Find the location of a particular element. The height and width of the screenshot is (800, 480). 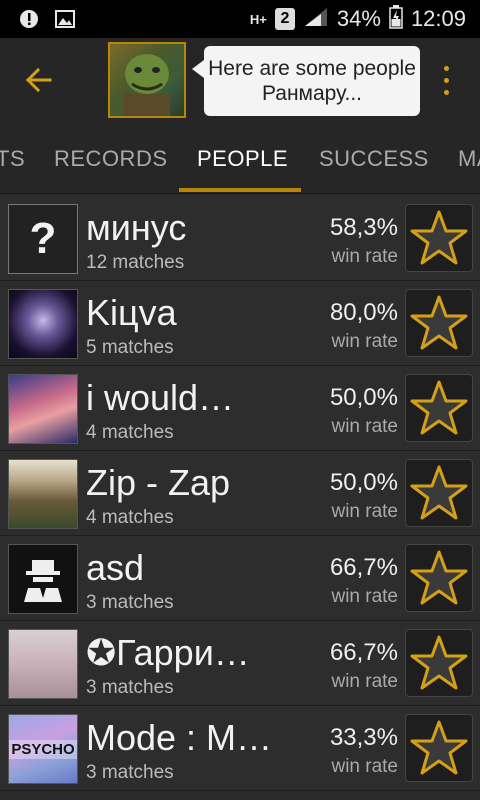

back-button is located at coordinates (38, 80).